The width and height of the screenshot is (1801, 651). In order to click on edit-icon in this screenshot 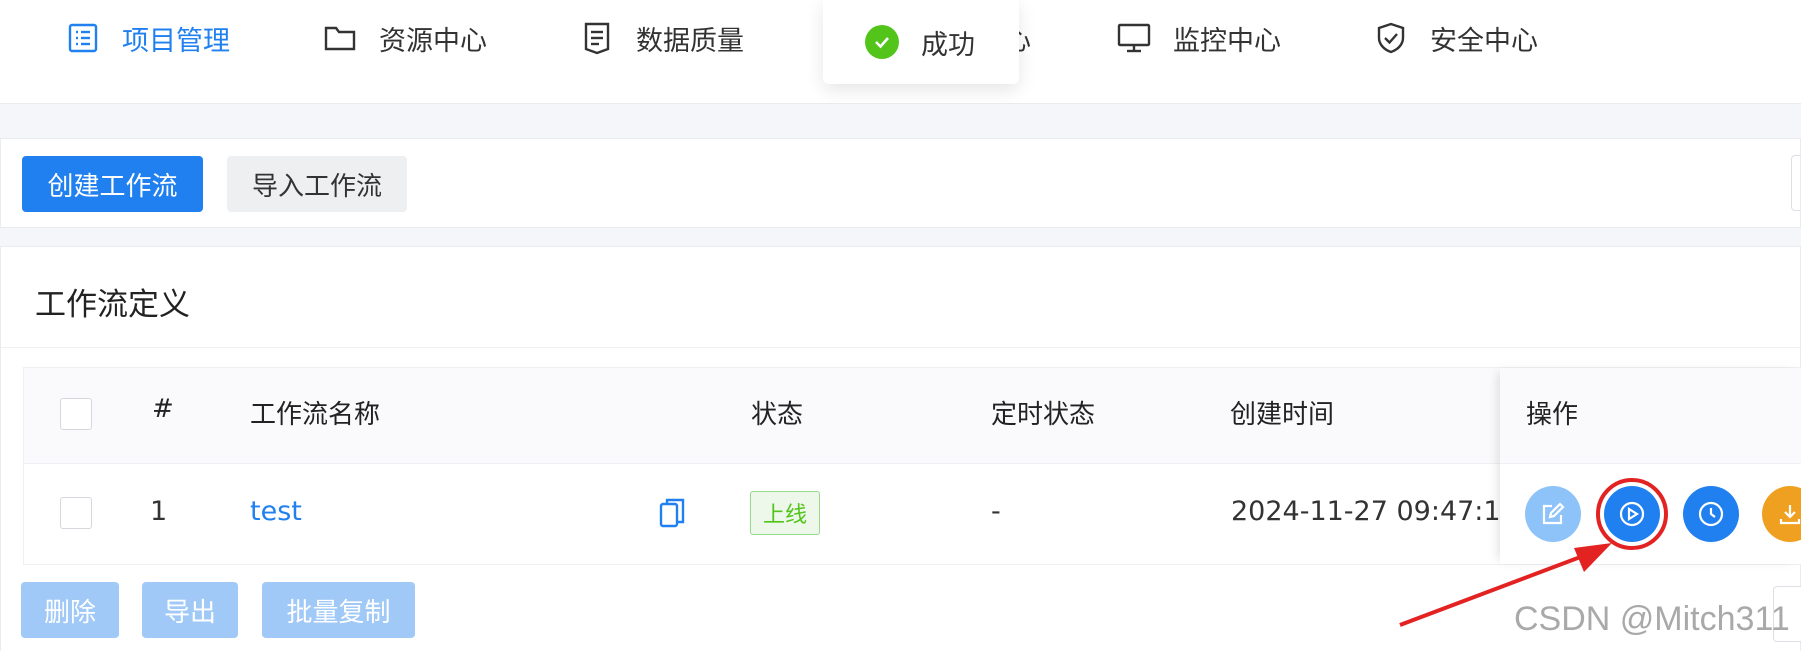, I will do `click(1553, 513)`.